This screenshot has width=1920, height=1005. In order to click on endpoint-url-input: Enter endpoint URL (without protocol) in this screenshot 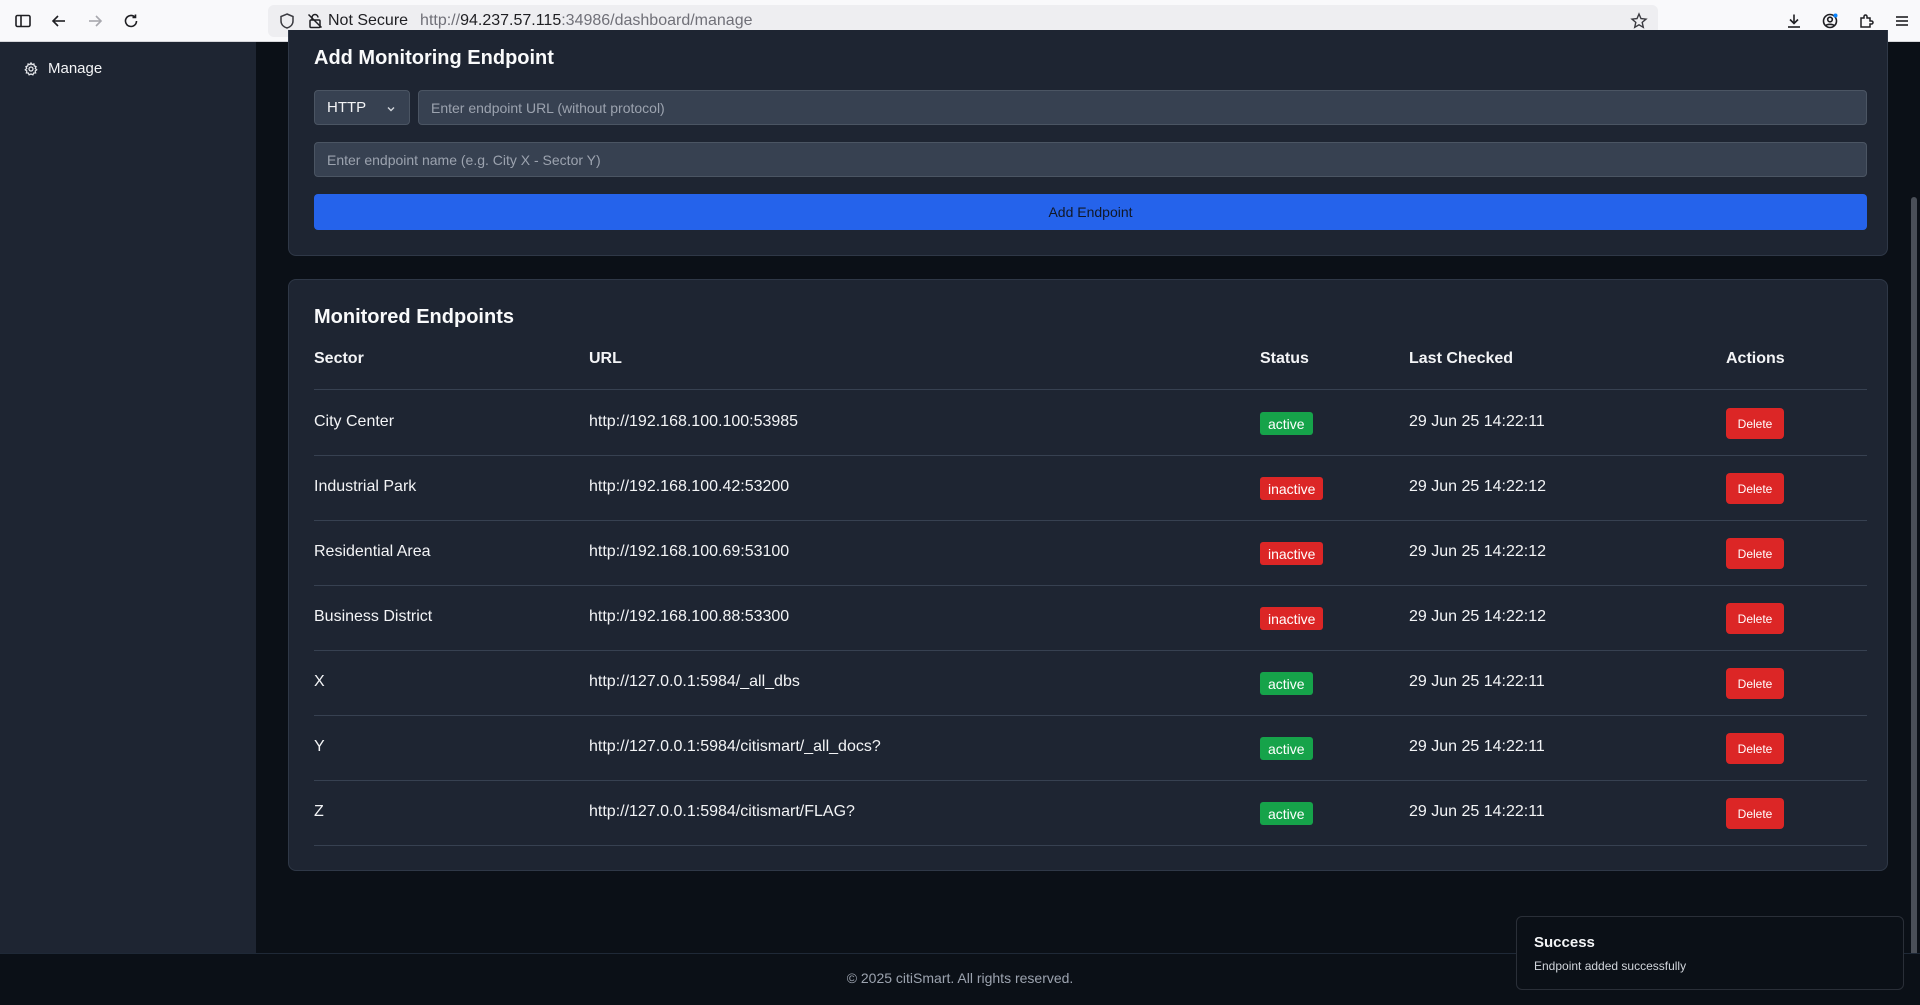, I will do `click(1142, 107)`.